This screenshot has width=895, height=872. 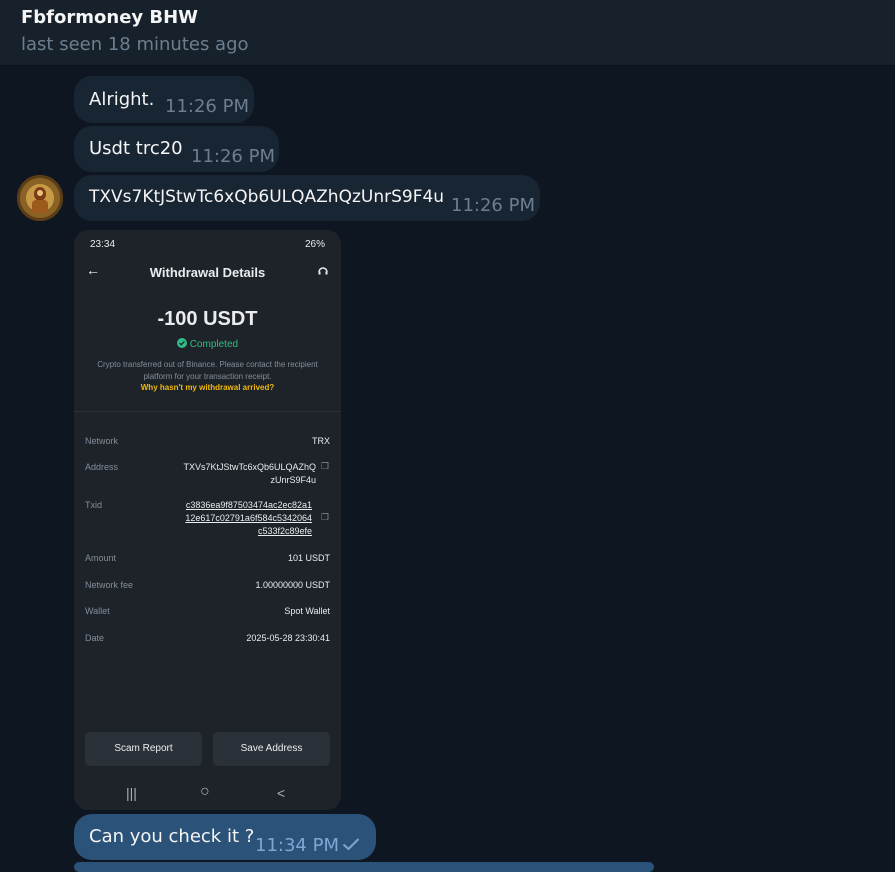 What do you see at coordinates (164, 99) in the screenshot?
I see `message-bubble: Alright. 11:26 PM` at bounding box center [164, 99].